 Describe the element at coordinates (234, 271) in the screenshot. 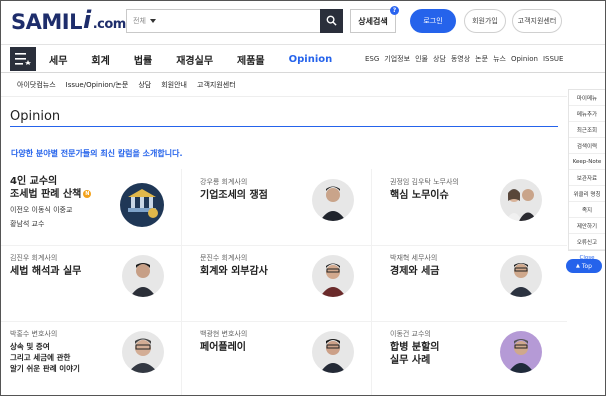

I see `card-title: 회계와 외부감사` at that location.